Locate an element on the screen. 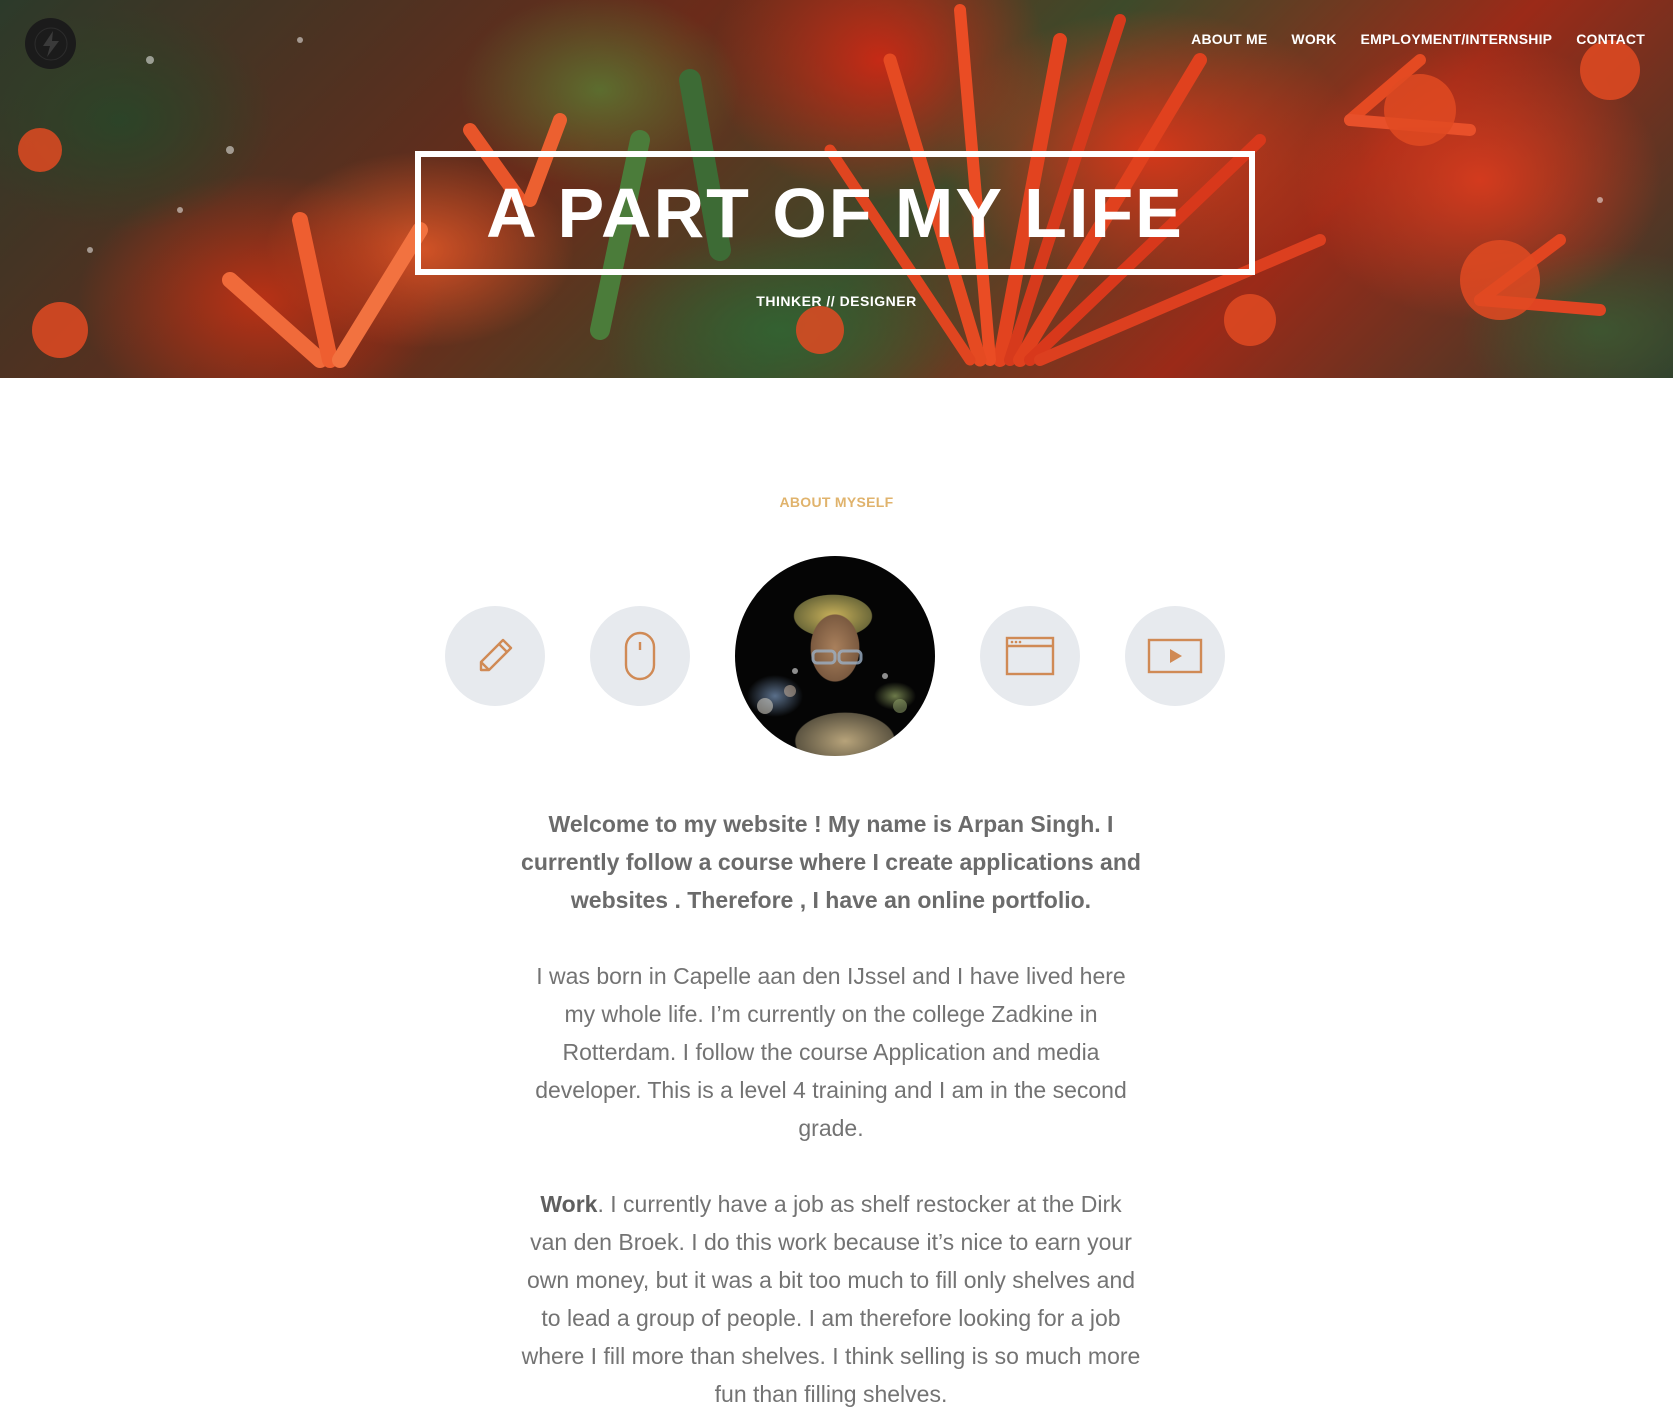  work-label: Work is located at coordinates (569, 1204).